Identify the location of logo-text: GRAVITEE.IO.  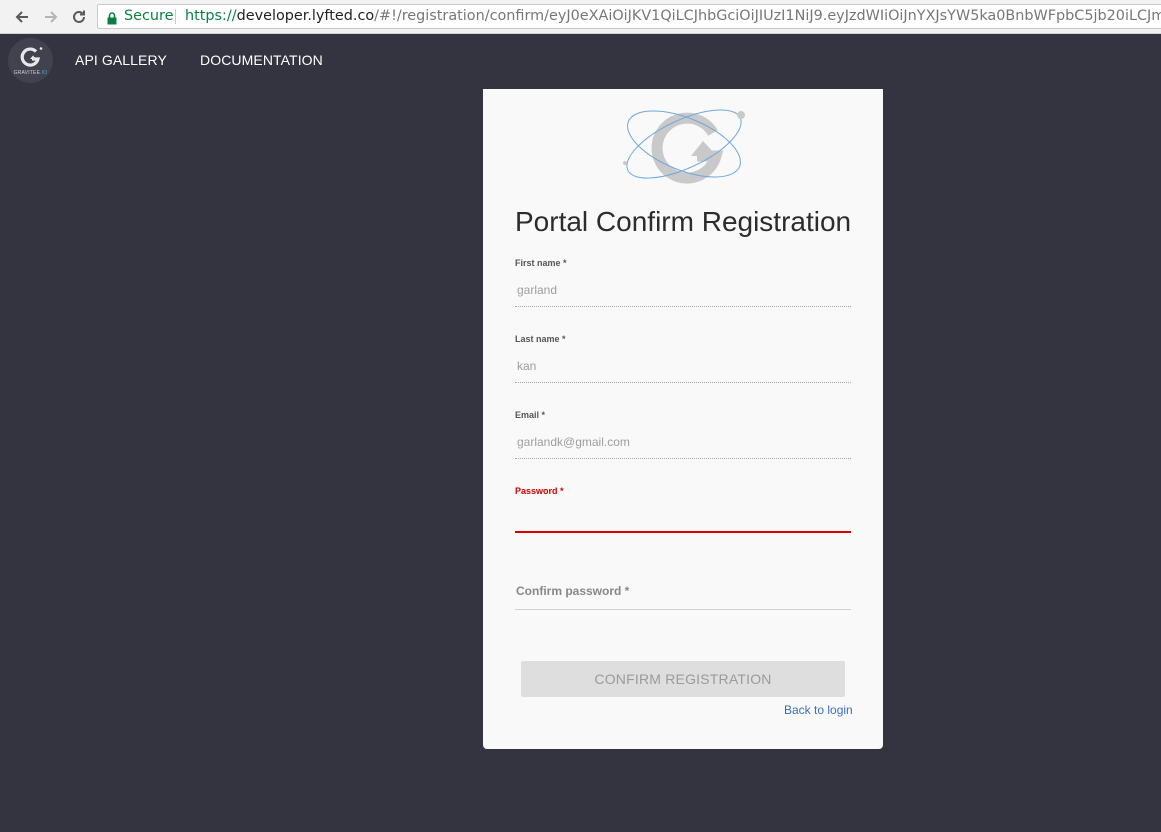
(31, 73).